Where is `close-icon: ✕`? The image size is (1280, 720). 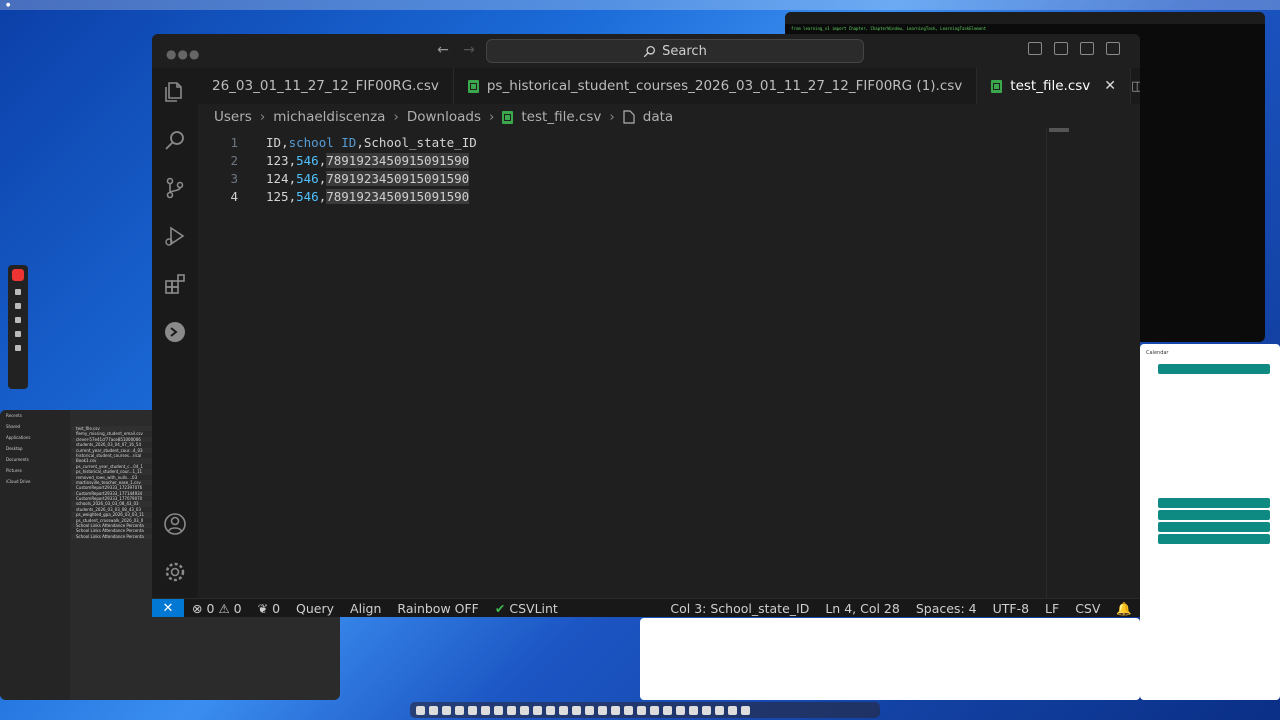 close-icon: ✕ is located at coordinates (1110, 86).